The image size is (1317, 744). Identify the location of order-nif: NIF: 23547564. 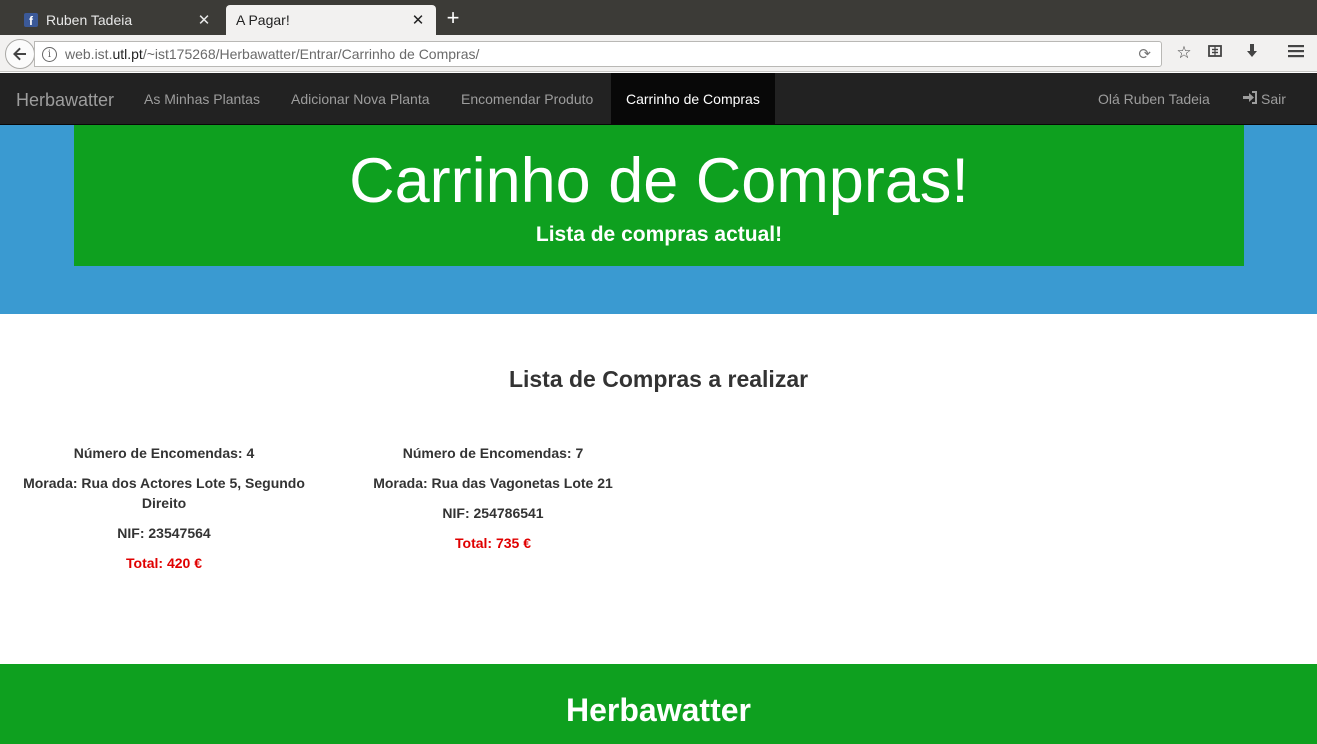
(164, 533).